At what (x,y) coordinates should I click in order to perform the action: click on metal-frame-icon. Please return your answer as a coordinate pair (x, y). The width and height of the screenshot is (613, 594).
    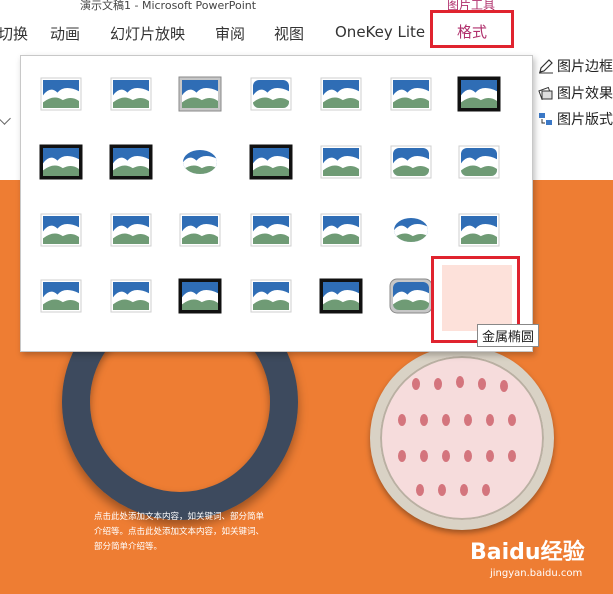
    Looking at the image, I should click on (200, 94).